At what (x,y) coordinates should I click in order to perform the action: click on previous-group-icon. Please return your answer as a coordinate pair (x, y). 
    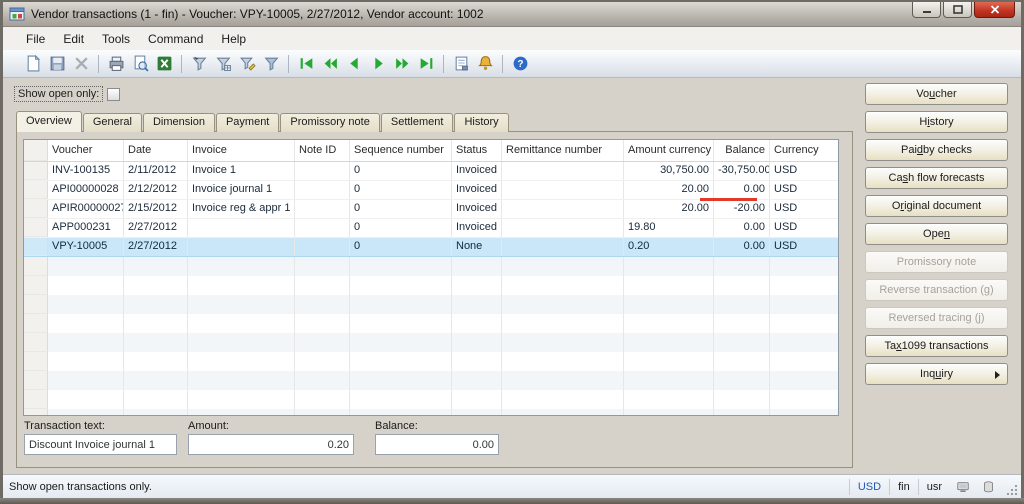
    Looking at the image, I should click on (330, 64).